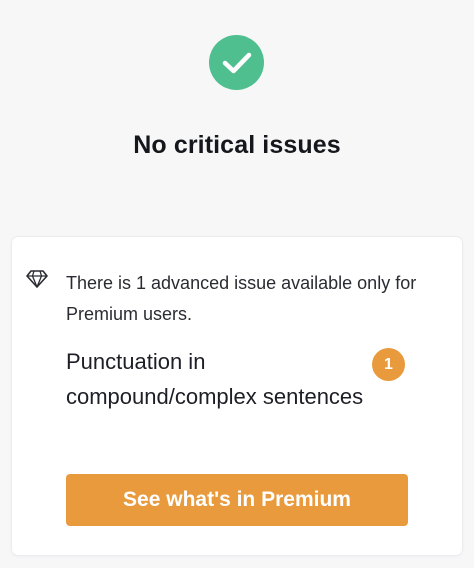 The image size is (474, 568). I want to click on status-title: No critical issues, so click(237, 145).